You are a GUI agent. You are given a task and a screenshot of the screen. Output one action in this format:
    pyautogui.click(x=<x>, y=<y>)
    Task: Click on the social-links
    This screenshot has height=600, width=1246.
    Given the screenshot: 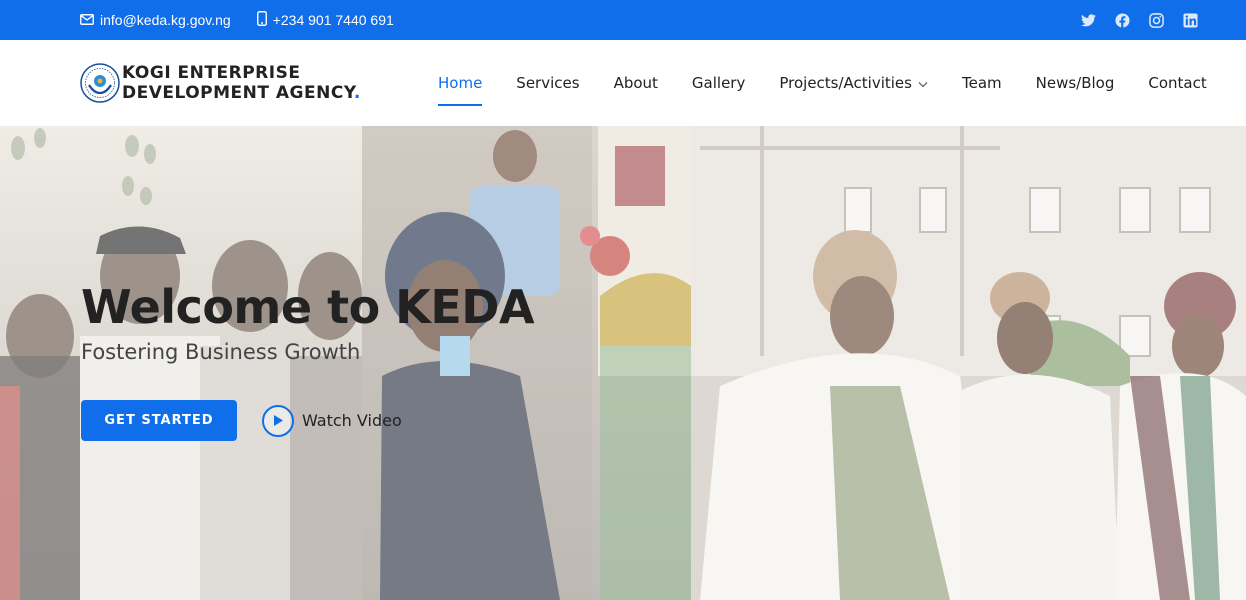 What is the action you would take?
    pyautogui.click(x=1139, y=20)
    